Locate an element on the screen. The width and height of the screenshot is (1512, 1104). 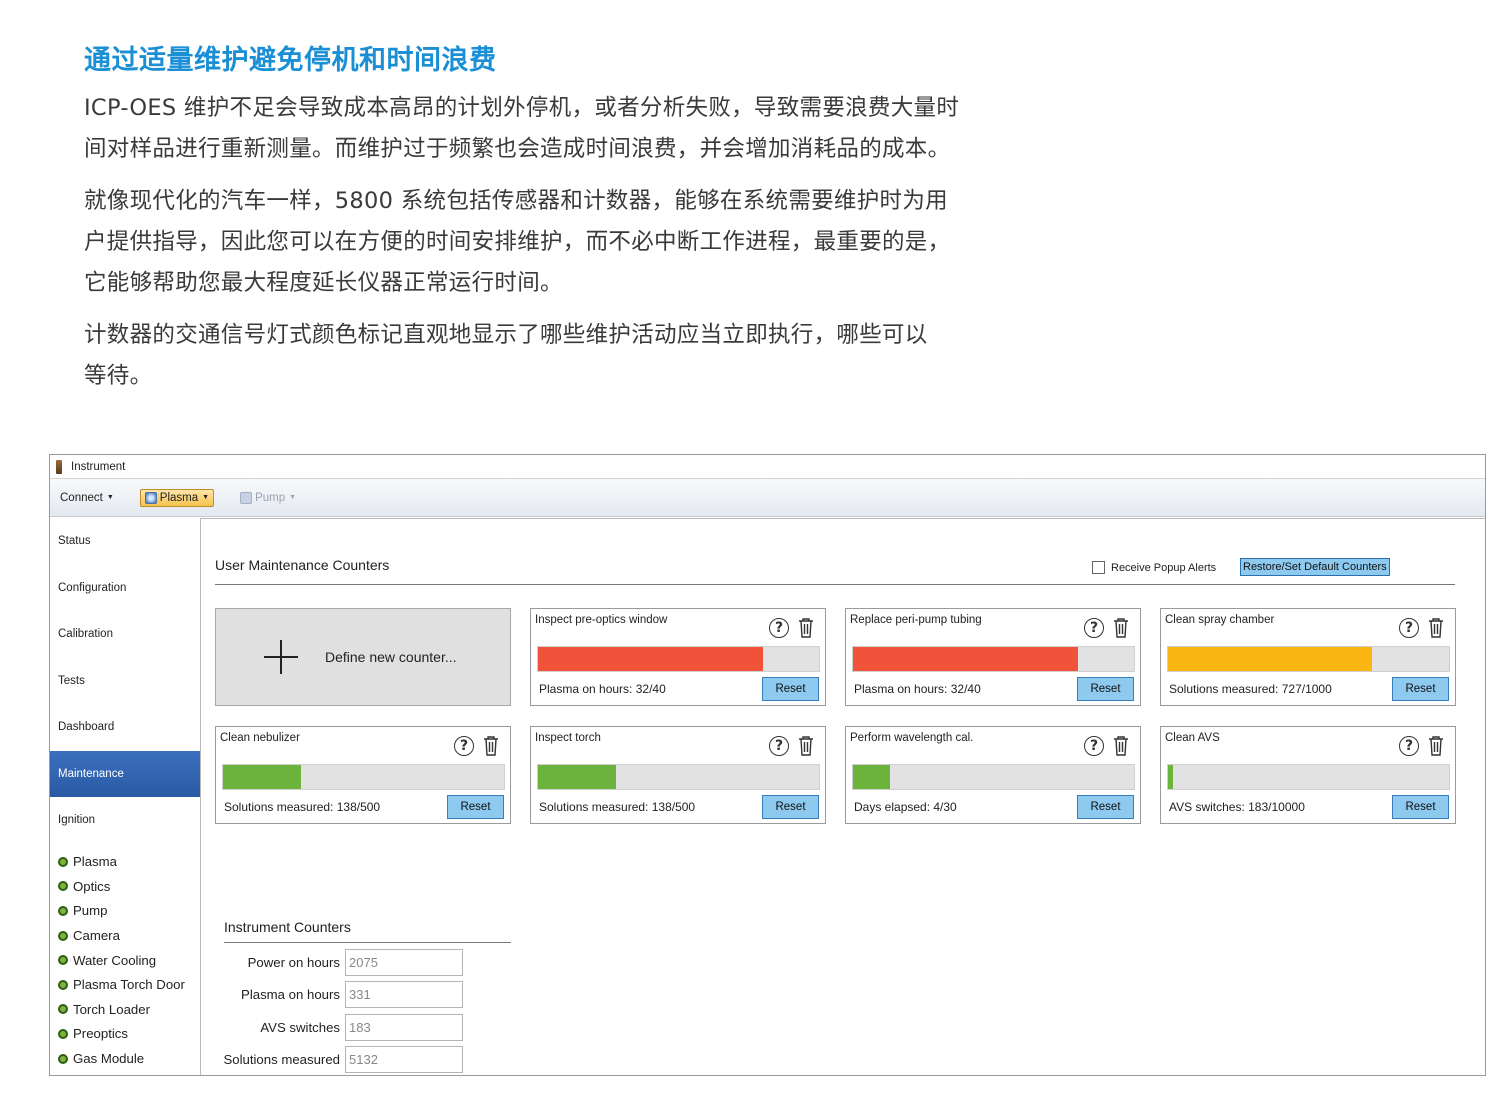
status-item-water-cooling: Water Cooling is located at coordinates (129, 960).